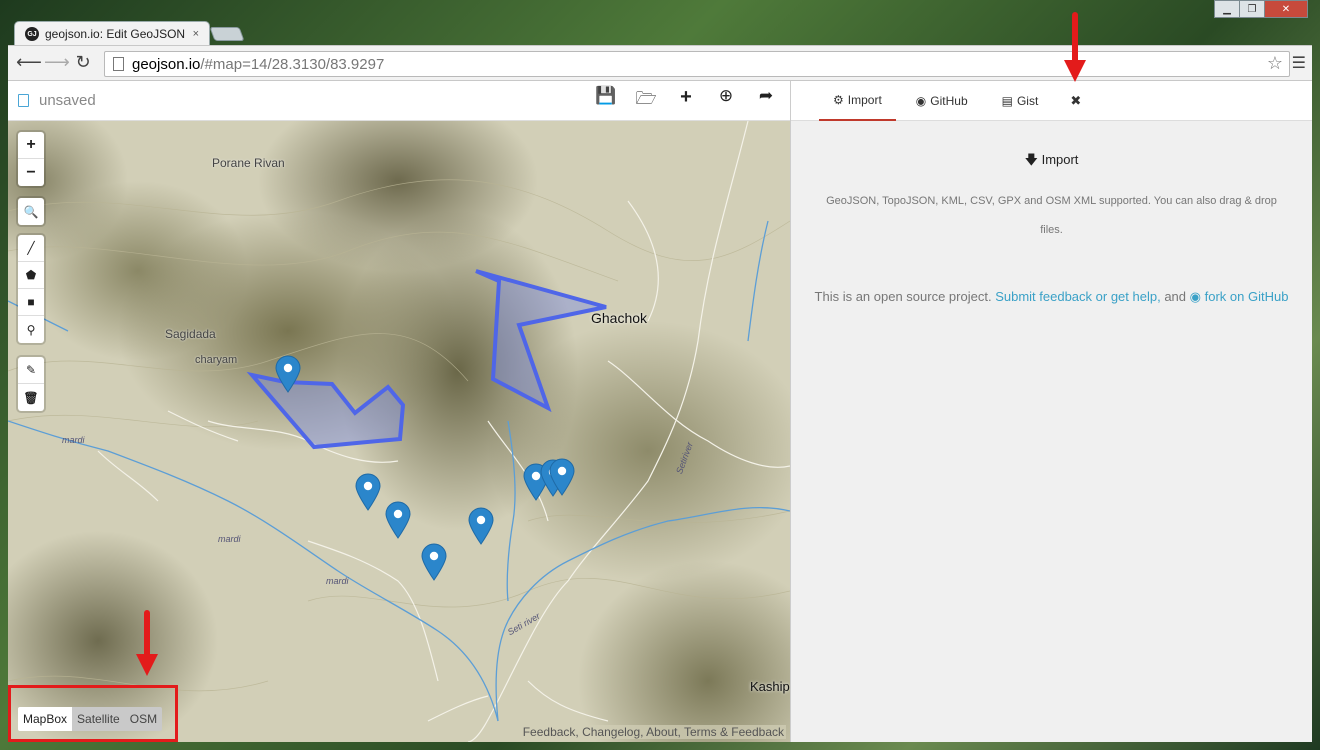 The image size is (1320, 750). I want to click on window-controls: ▁ ❐ ✕, so click(1261, 9).